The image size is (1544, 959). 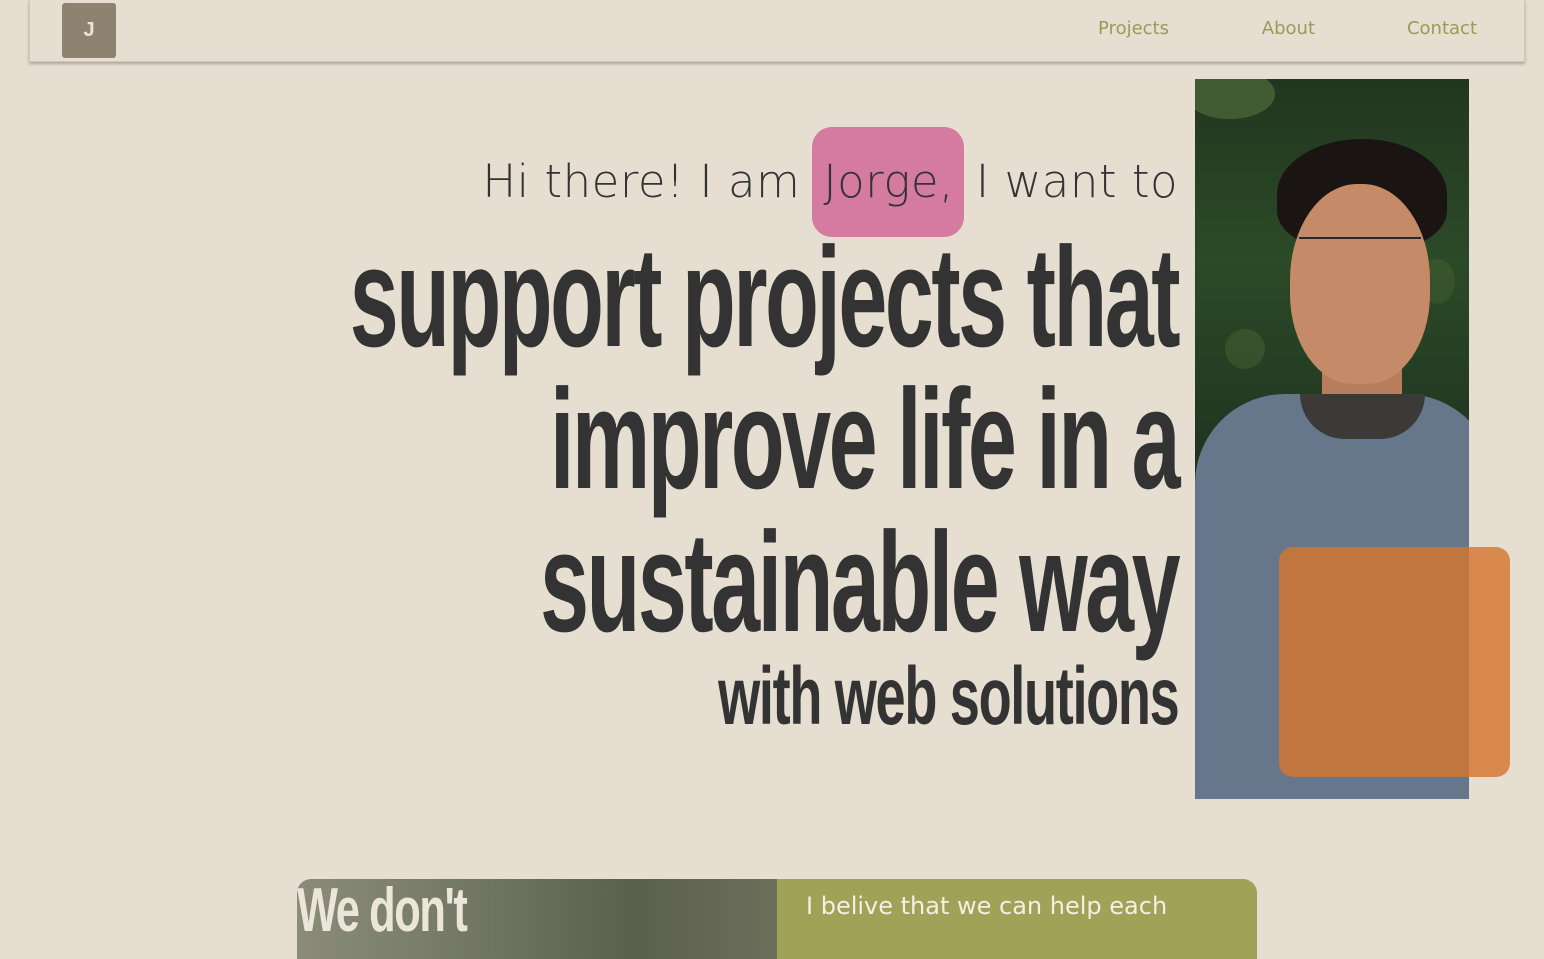 What do you see at coordinates (1442, 28) in the screenshot?
I see `nav-link-contact: Contact` at bounding box center [1442, 28].